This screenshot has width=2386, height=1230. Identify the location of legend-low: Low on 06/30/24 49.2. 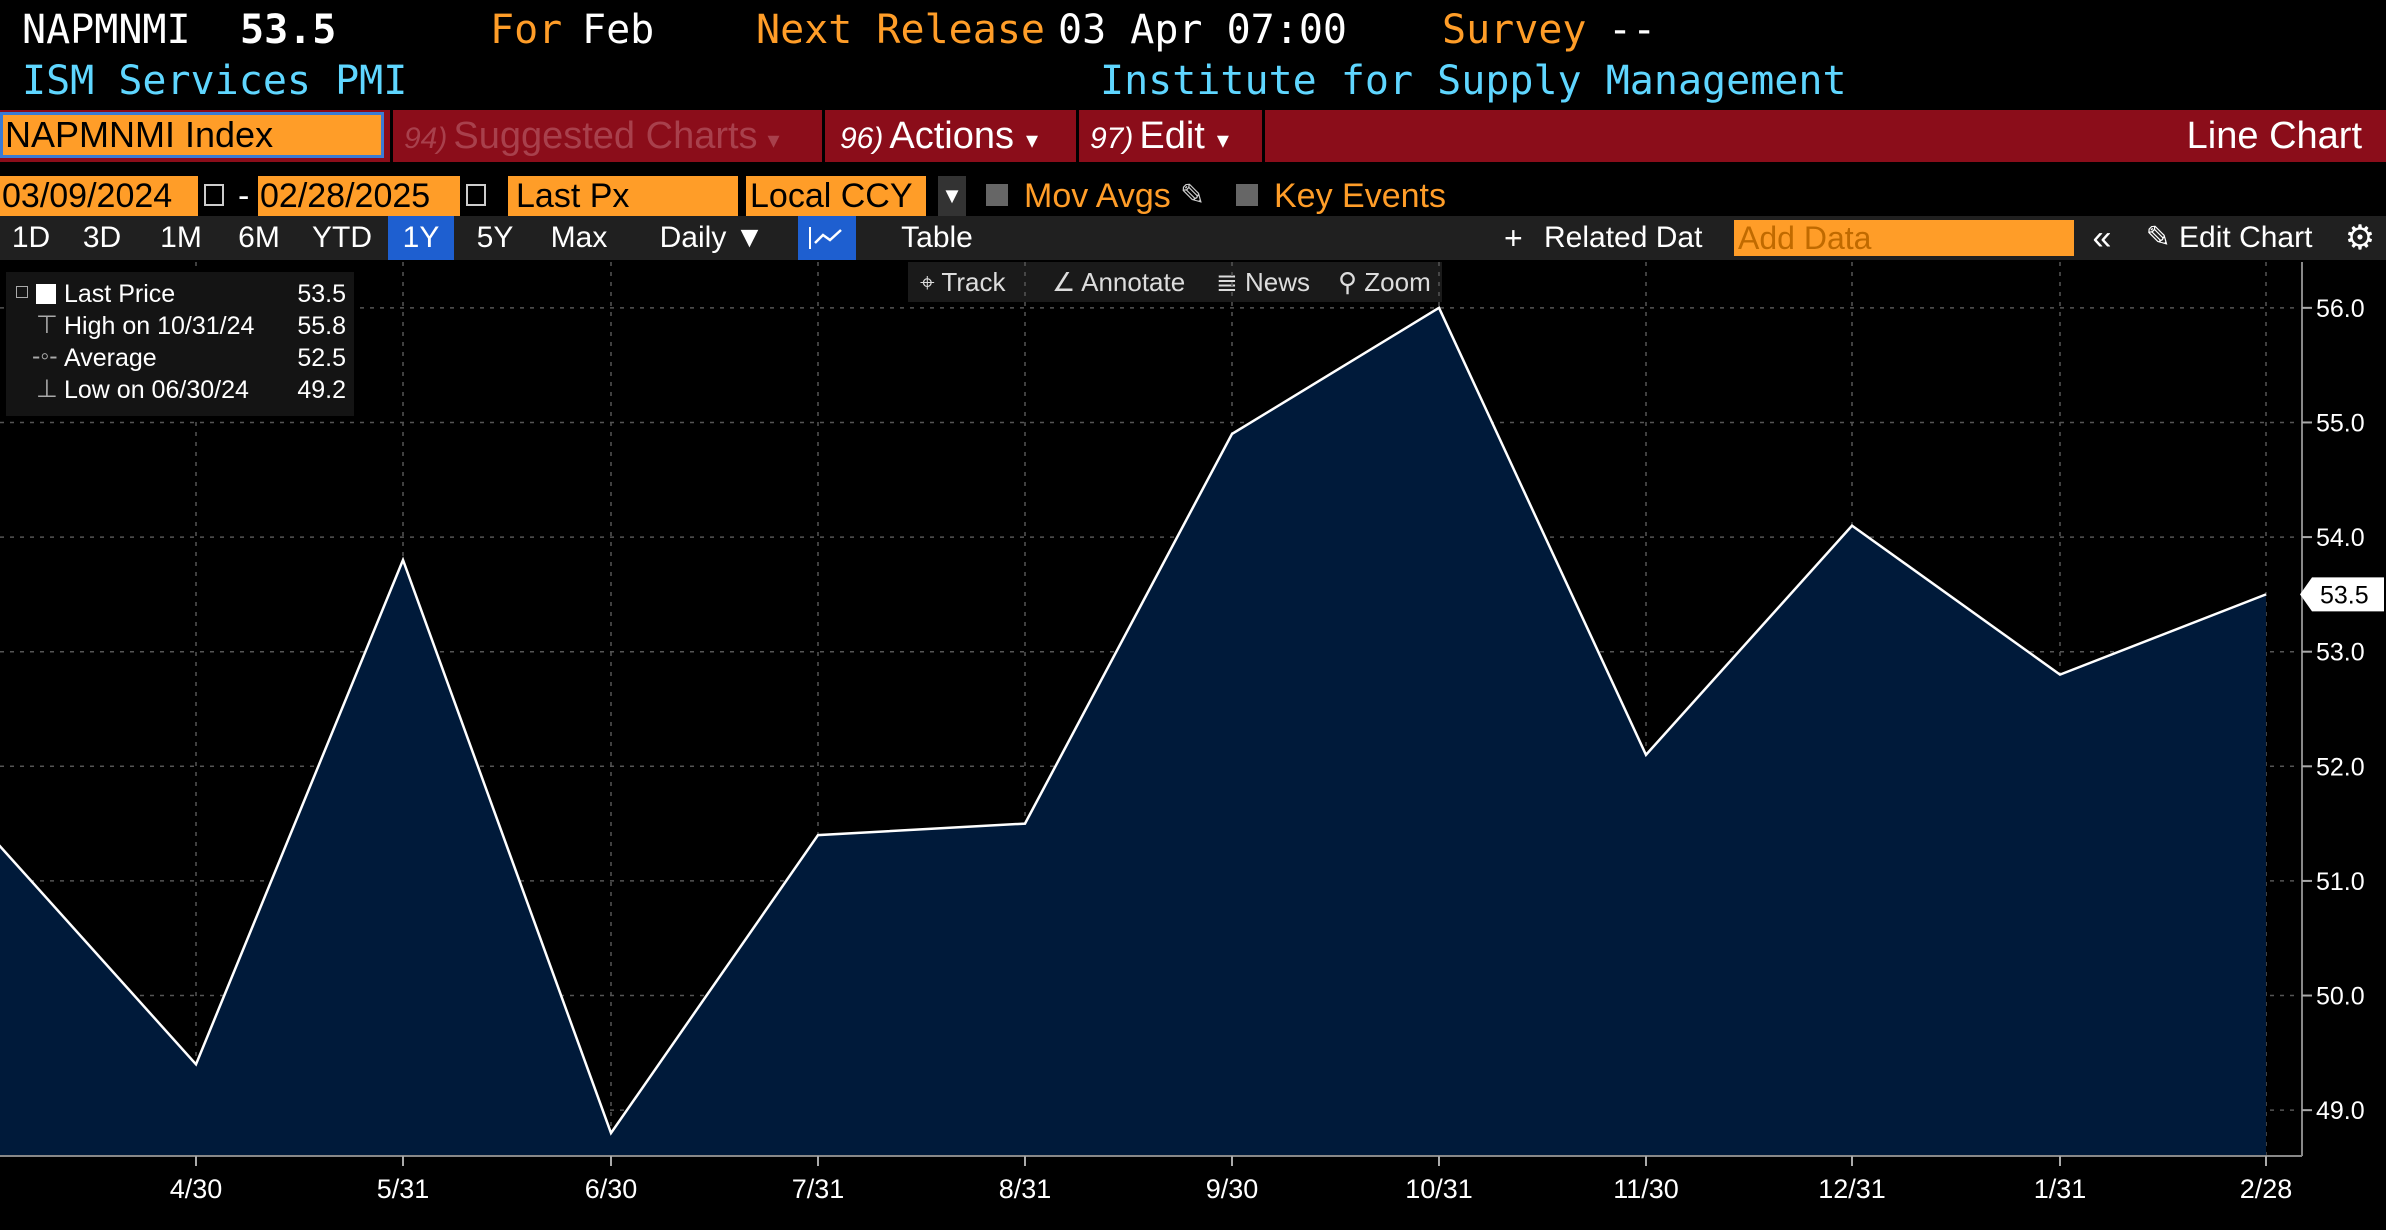
(205, 390).